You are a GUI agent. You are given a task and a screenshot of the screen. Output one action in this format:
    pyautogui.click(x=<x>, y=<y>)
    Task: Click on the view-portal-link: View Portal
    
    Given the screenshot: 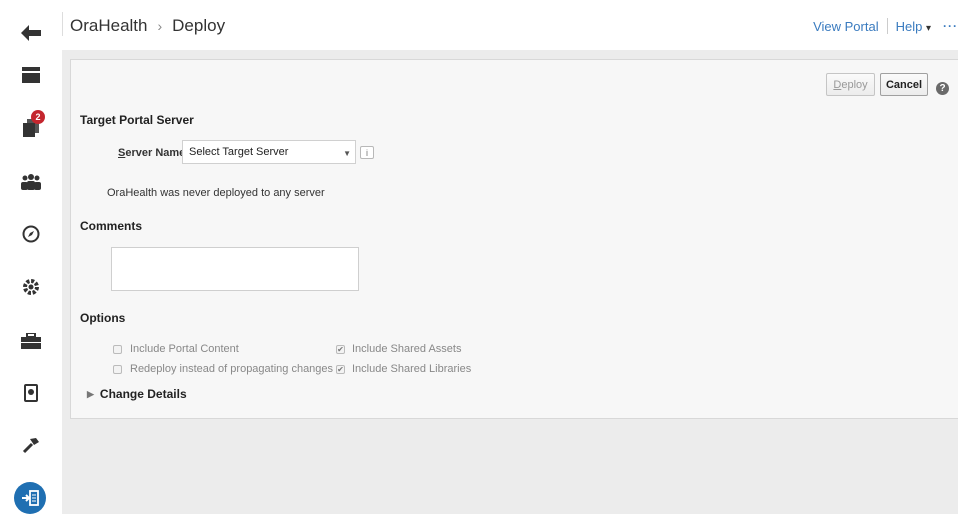 What is the action you would take?
    pyautogui.click(x=846, y=26)
    